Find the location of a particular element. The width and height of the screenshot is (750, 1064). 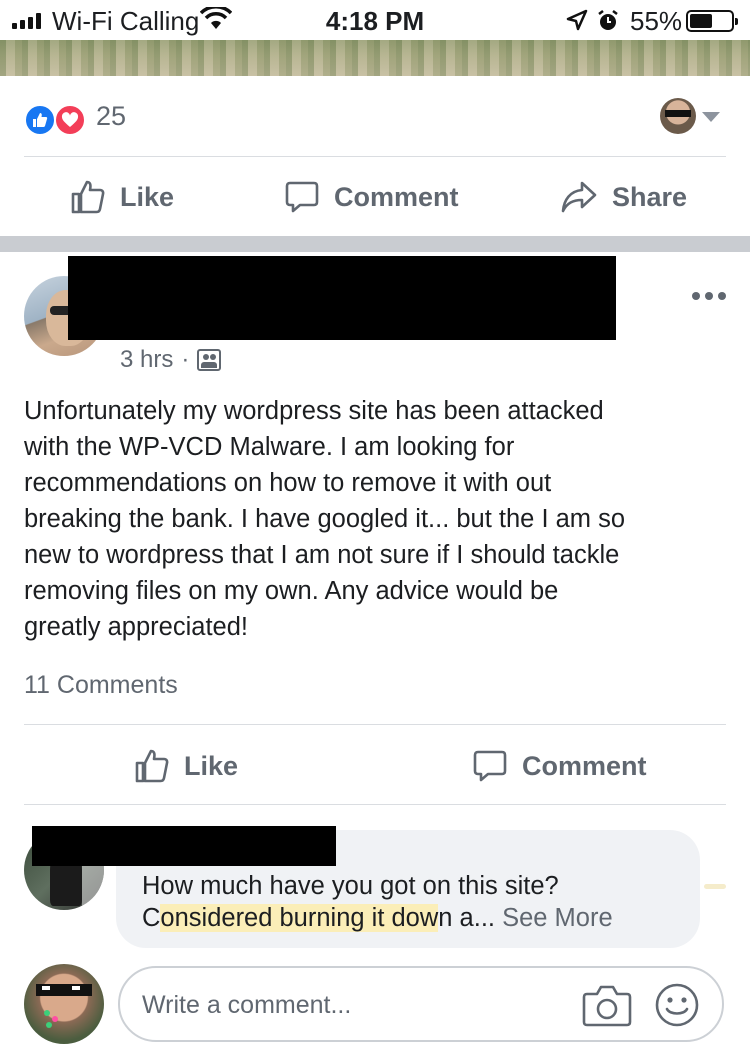

reactions-summary: 25 is located at coordinates (375, 117).